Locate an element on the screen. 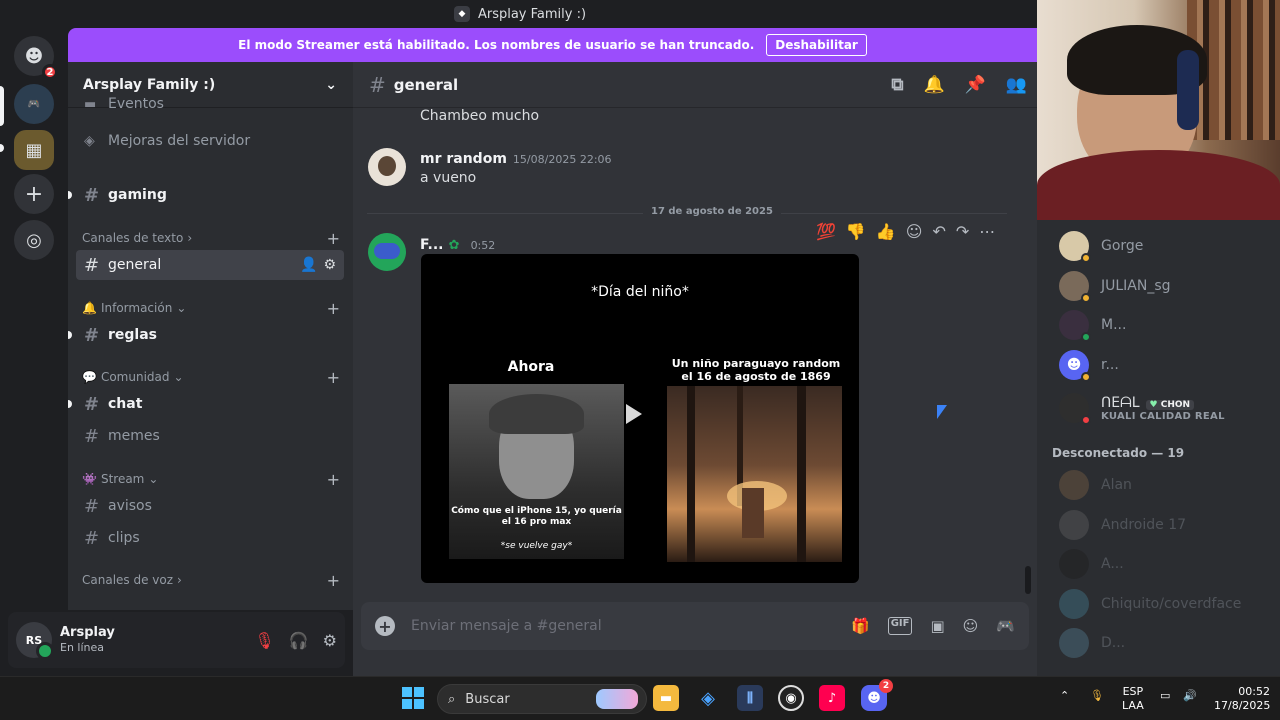 The image size is (1280, 720). disable-streamer-button: Deshabilitar is located at coordinates (816, 45).